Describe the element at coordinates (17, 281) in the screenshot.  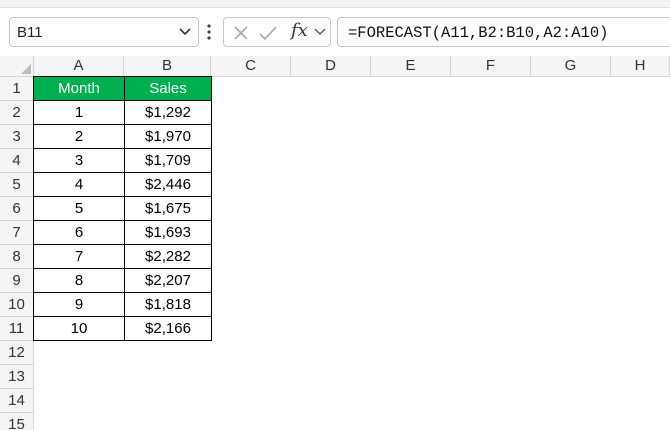
I see `row-header-9: 9` at that location.